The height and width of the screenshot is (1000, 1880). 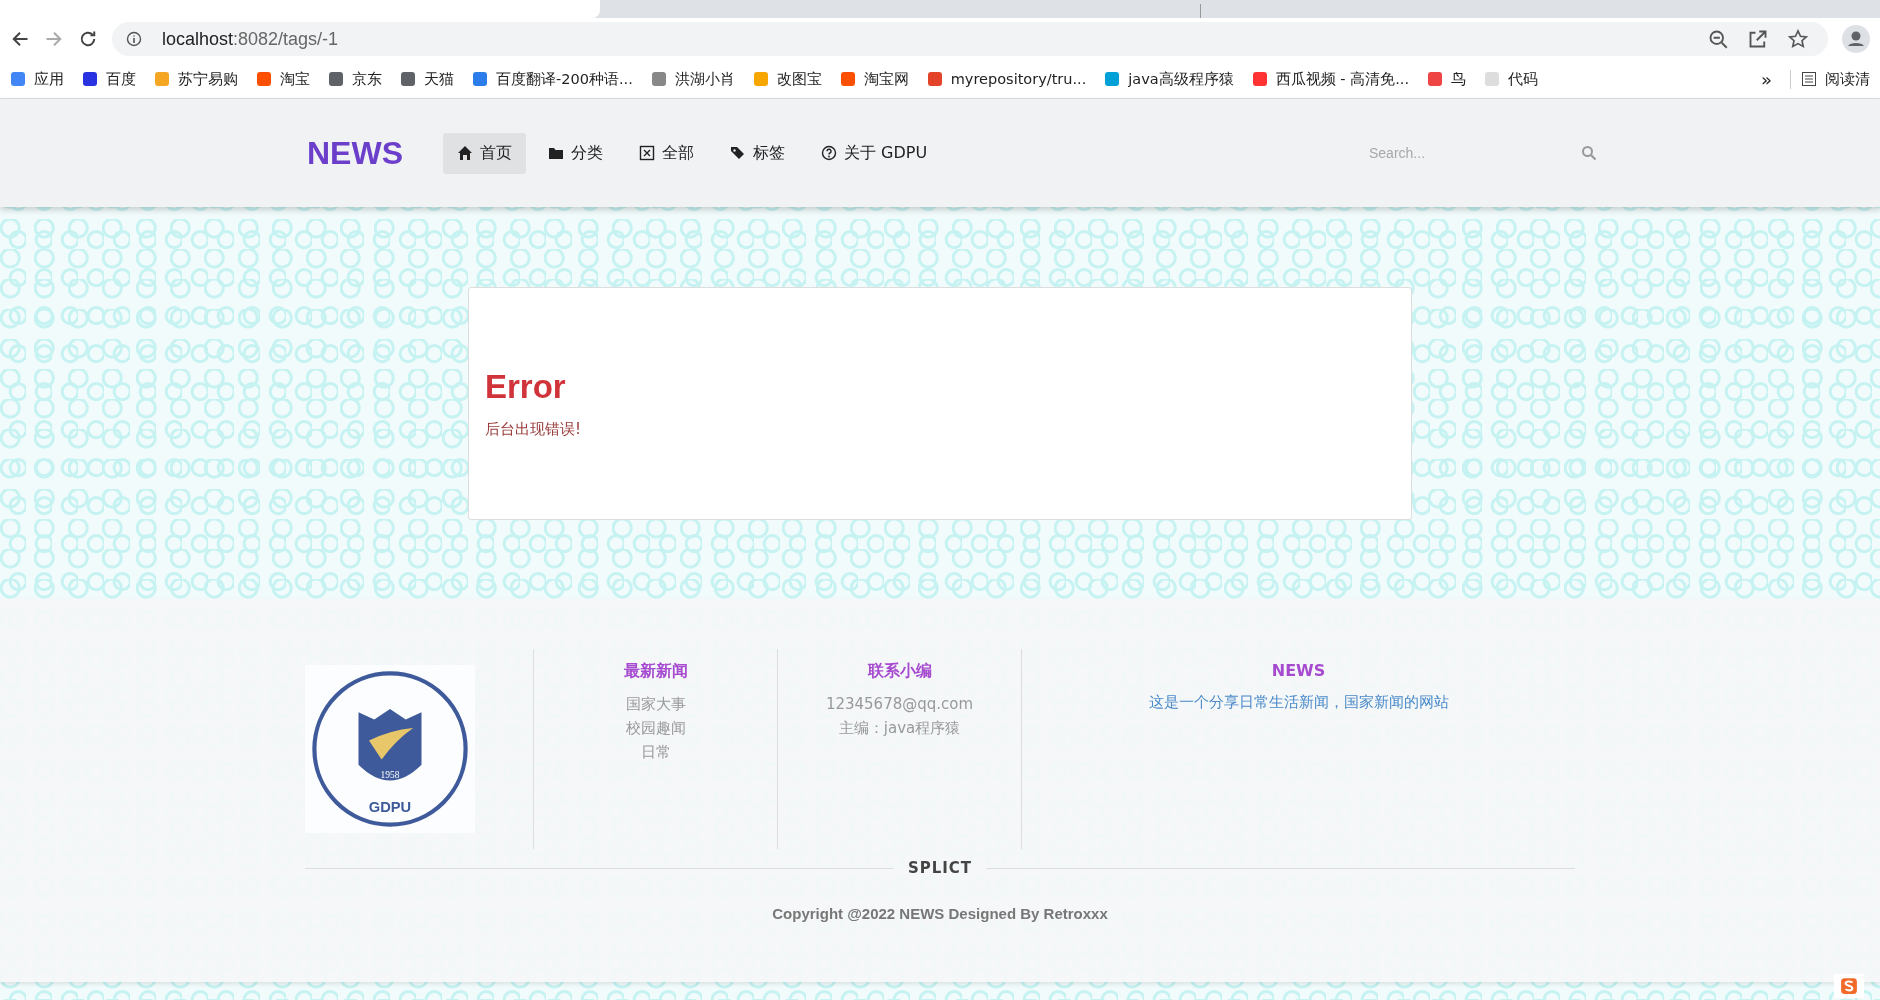 I want to click on back-icon, so click(x=20, y=39).